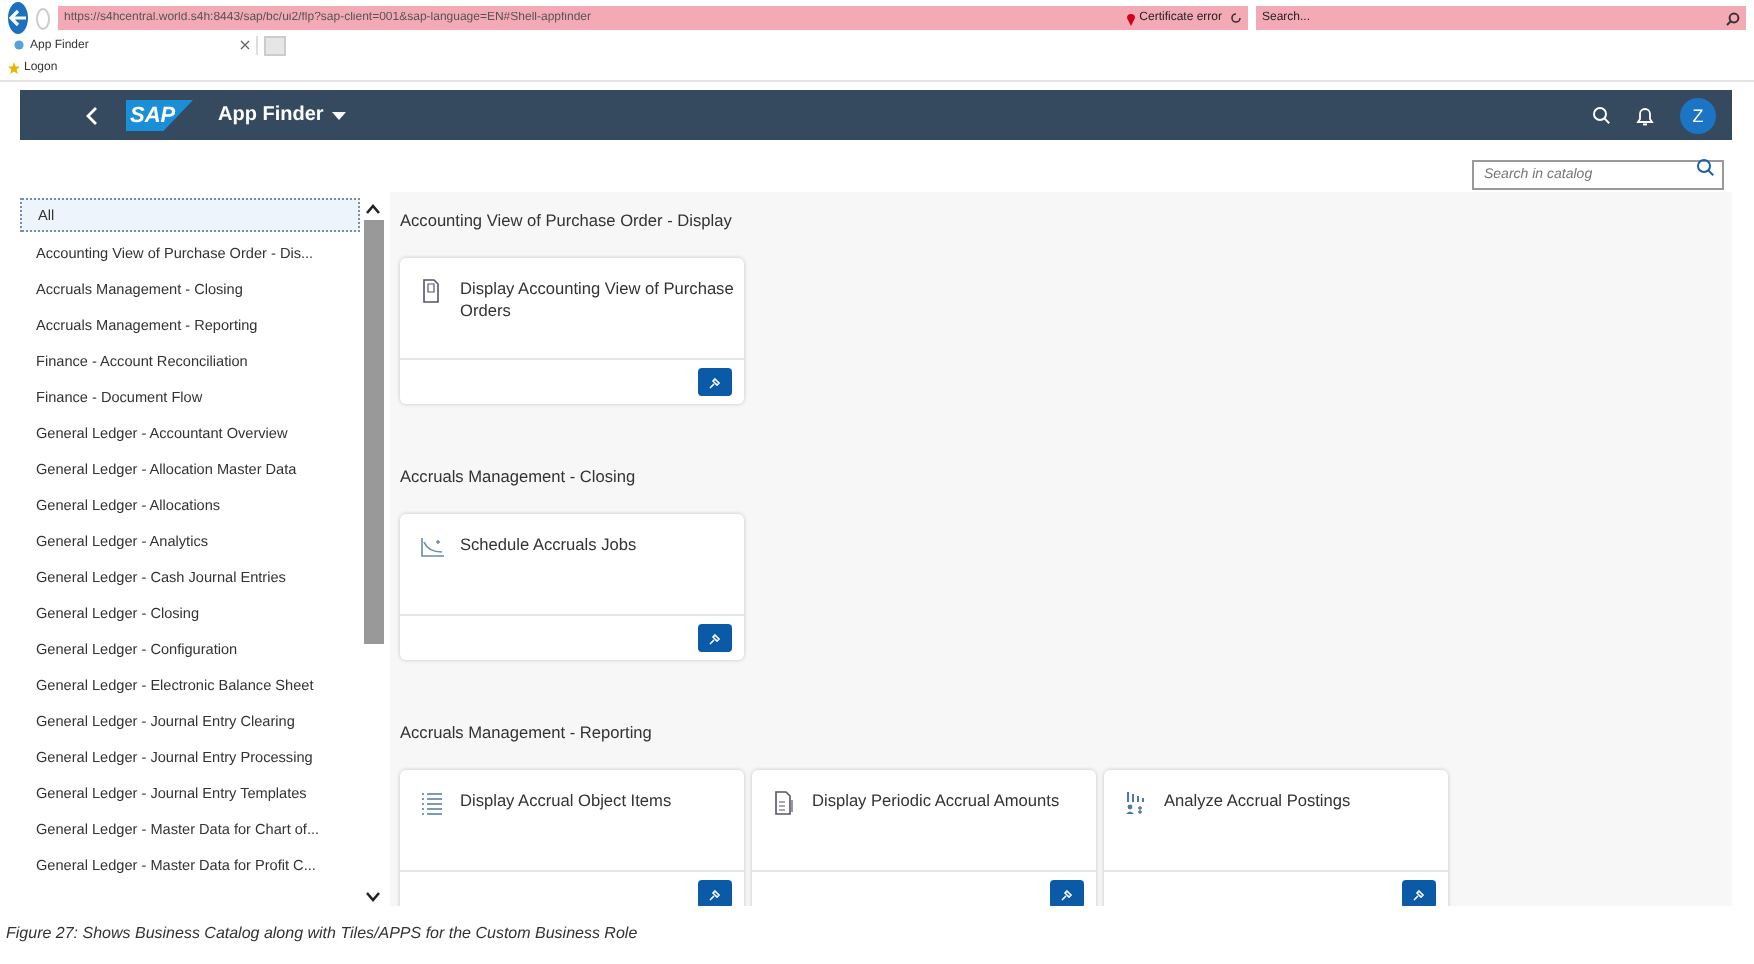 Image resolution: width=1754 pixels, height=964 pixels. I want to click on analytics-icon, so click(1136, 803).